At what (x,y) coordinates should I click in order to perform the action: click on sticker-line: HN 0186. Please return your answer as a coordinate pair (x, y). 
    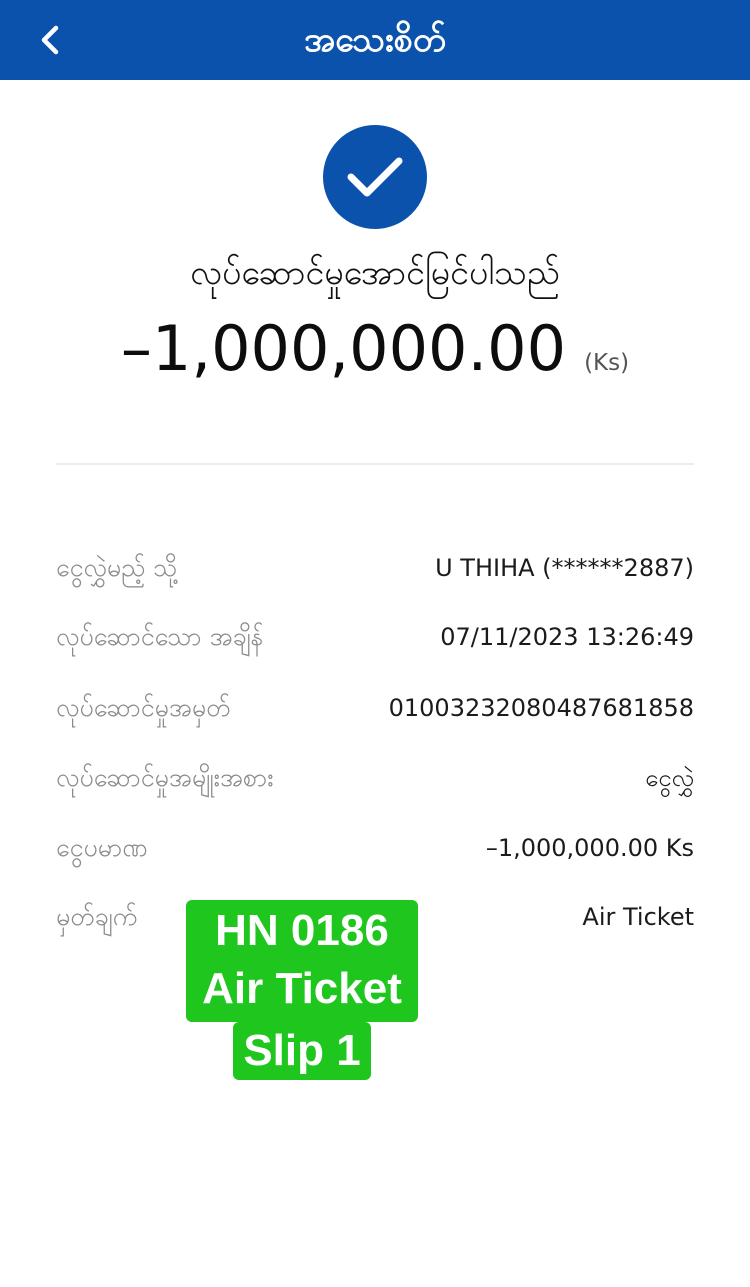
    Looking at the image, I should click on (302, 930).